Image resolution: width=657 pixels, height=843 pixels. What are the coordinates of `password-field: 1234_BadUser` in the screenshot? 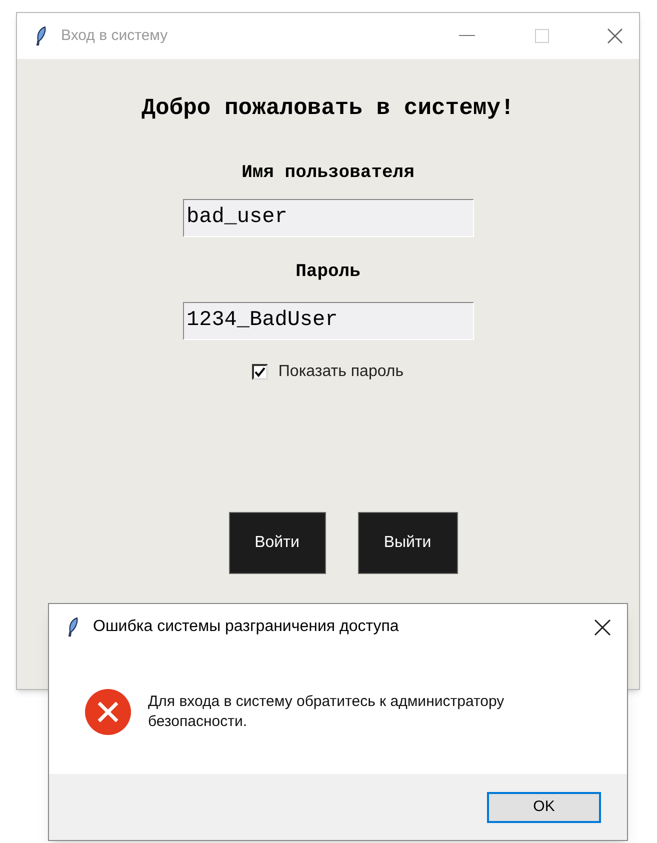 It's located at (328, 321).